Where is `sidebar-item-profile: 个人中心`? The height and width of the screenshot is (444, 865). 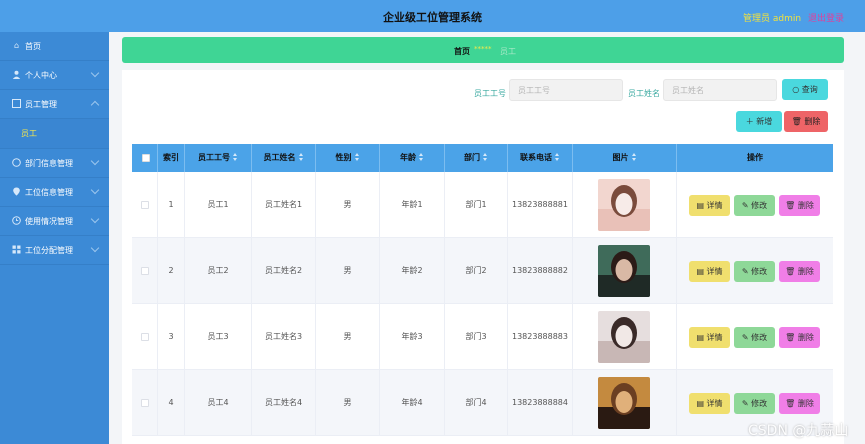 sidebar-item-profile: 个人中心 is located at coordinates (54, 75).